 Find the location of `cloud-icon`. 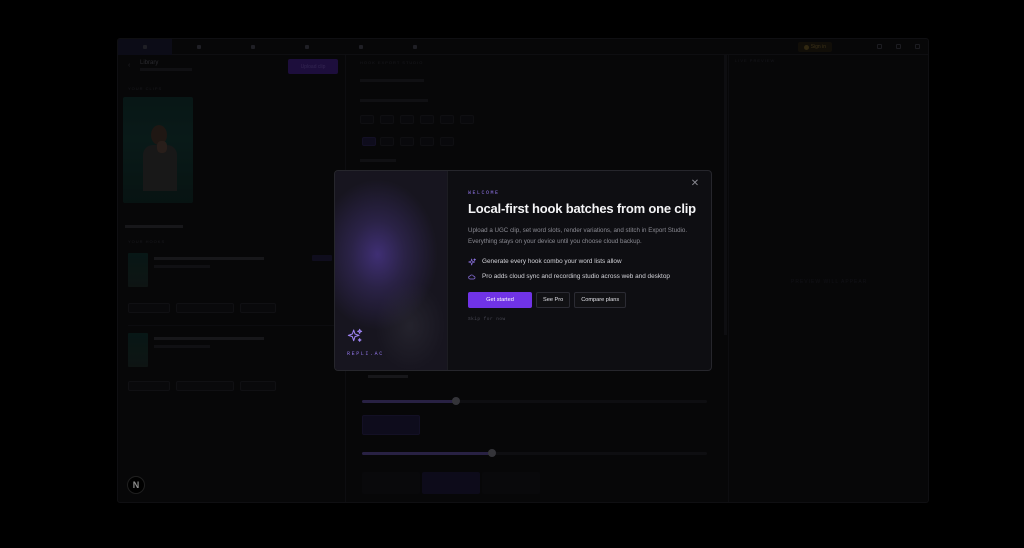

cloud-icon is located at coordinates (472, 277).